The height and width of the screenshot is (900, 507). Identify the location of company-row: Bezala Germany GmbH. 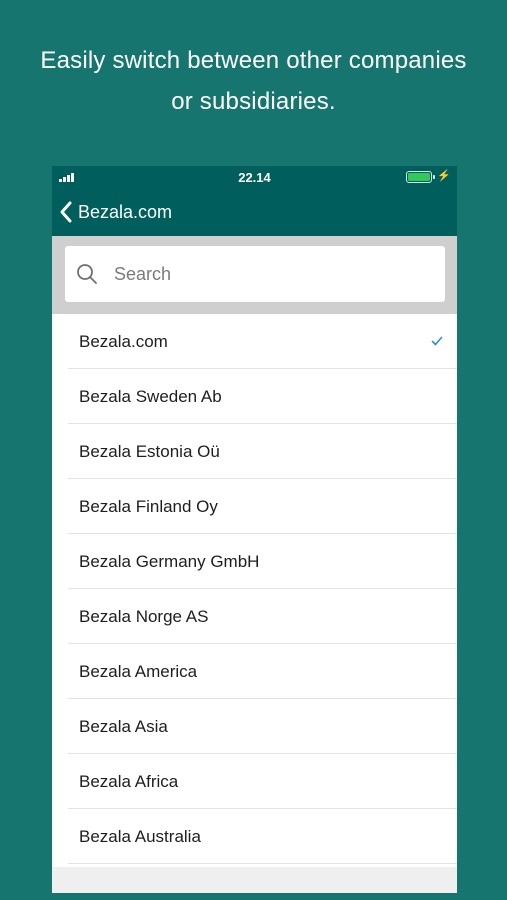
(254, 561).